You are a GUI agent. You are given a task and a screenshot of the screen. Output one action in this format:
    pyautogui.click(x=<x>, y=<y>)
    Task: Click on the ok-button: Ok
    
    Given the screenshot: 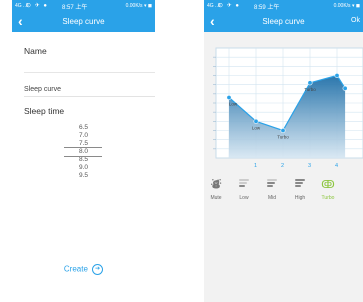 What is the action you would take?
    pyautogui.click(x=355, y=20)
    